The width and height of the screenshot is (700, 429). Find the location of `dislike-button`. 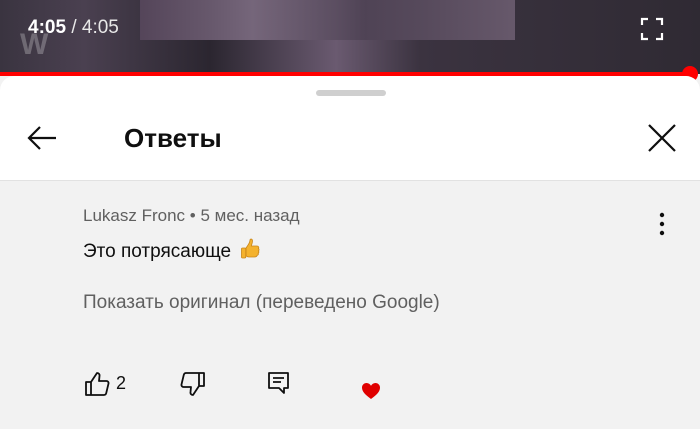

dislike-button is located at coordinates (193, 384).